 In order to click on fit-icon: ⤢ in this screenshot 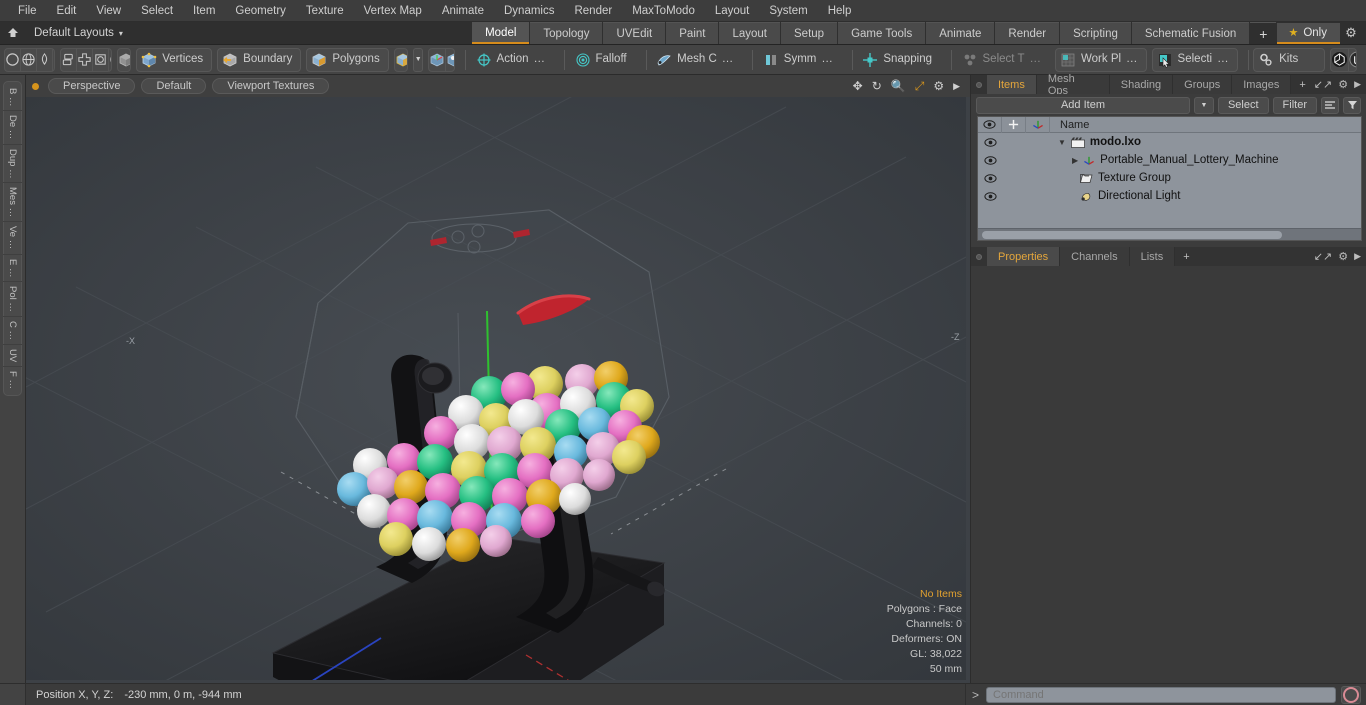, I will do `click(920, 86)`.